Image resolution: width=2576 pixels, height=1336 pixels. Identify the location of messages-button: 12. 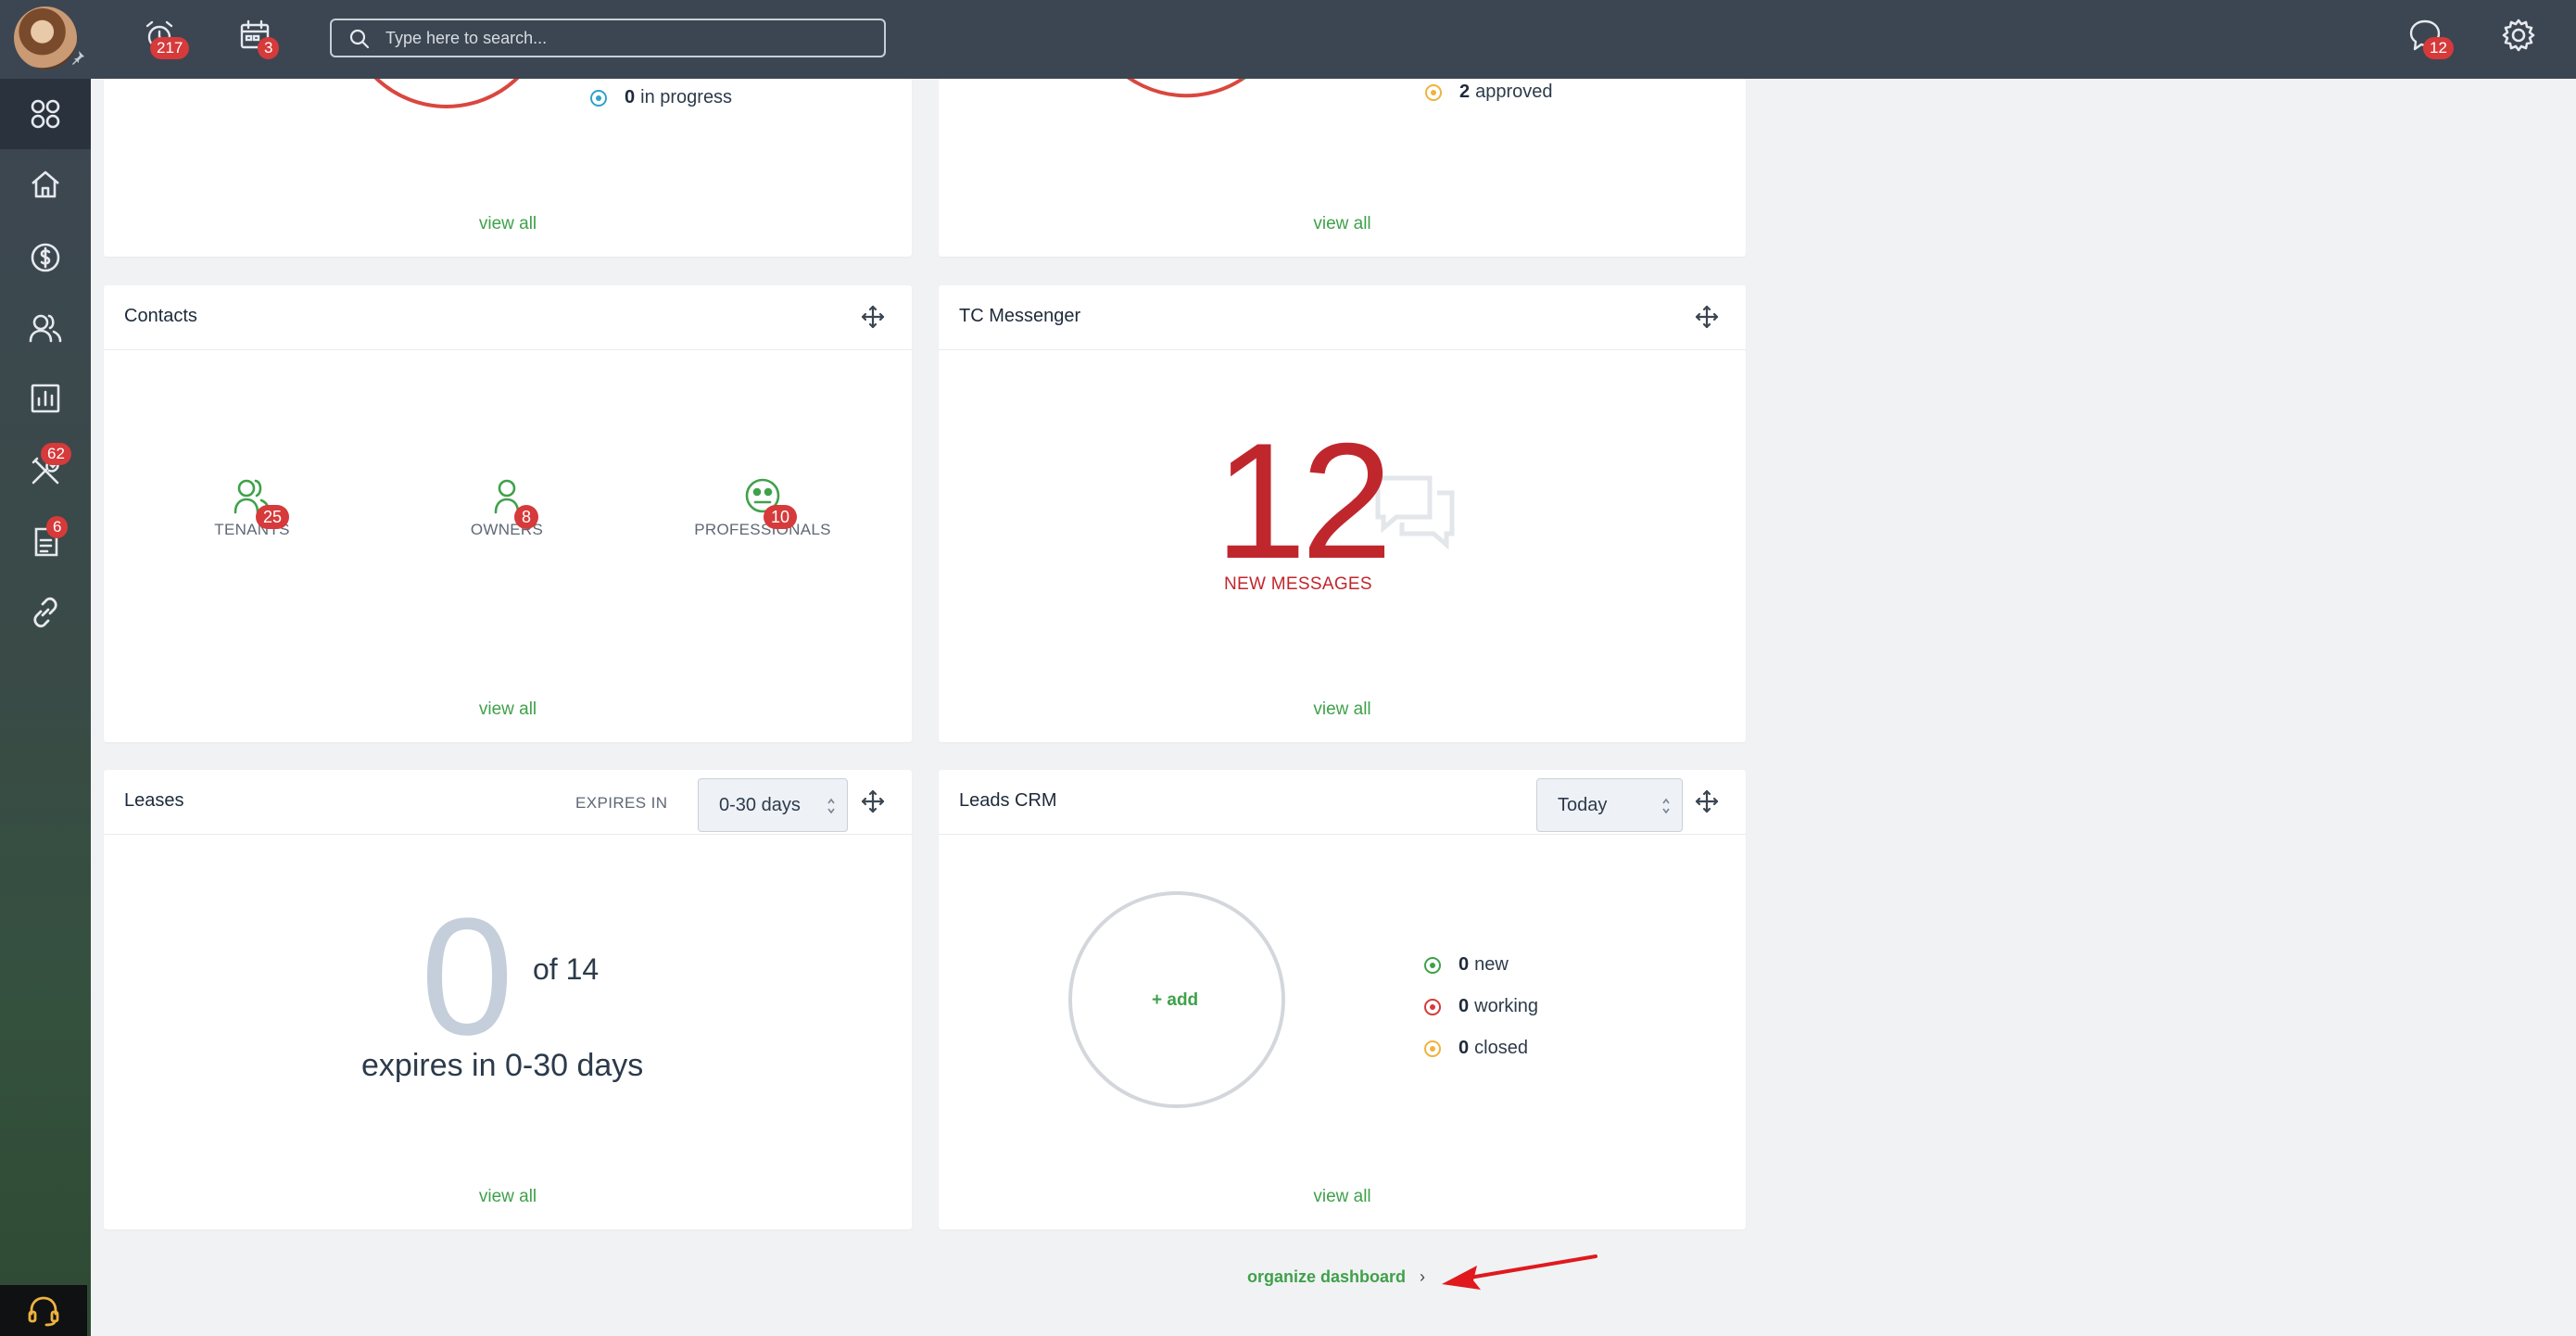
(2430, 40).